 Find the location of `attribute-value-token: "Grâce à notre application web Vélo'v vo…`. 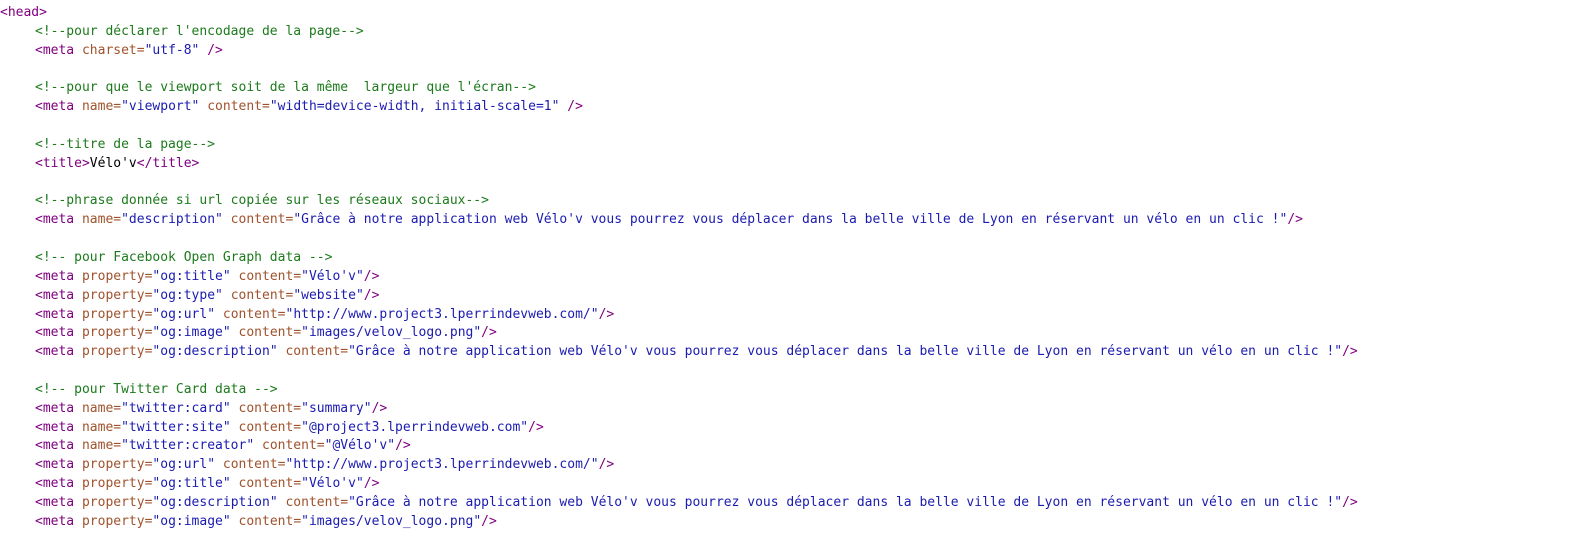

attribute-value-token: "Grâce à notre application web Vélo'v vo… is located at coordinates (790, 220).